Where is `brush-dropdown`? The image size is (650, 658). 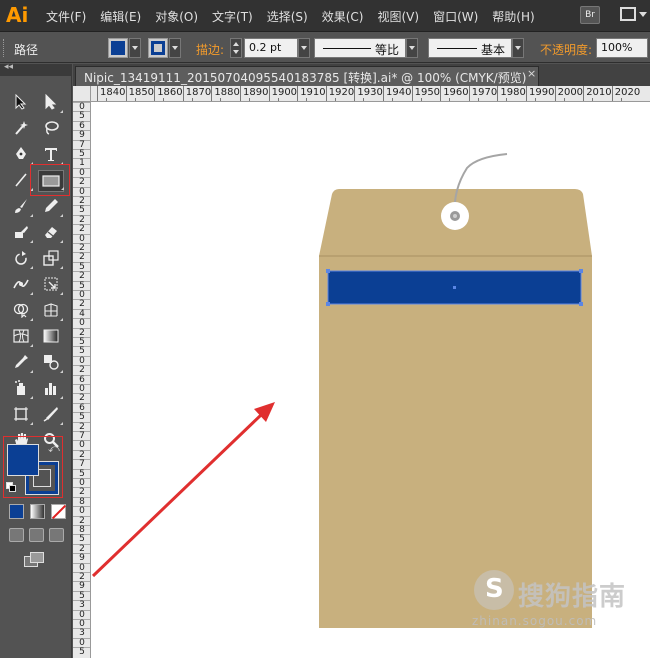 brush-dropdown is located at coordinates (518, 48).